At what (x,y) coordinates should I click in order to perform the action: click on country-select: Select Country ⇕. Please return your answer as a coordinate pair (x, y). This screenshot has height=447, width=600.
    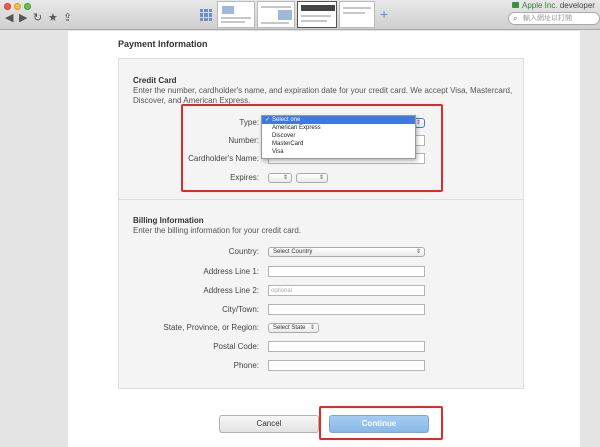
    Looking at the image, I should click on (346, 252).